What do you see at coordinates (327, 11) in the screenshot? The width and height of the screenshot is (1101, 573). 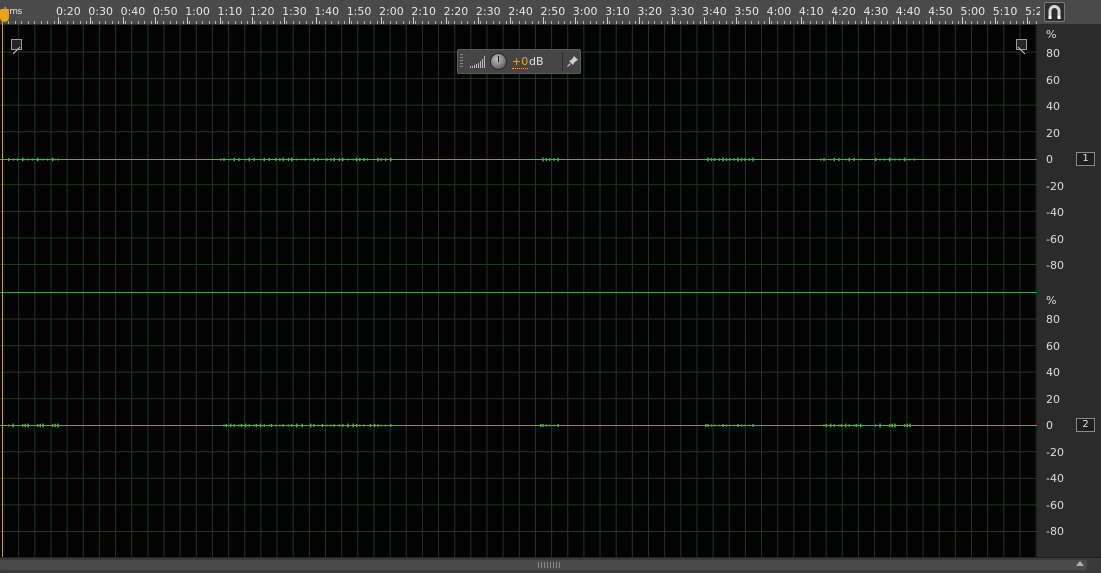 I see `ruler-time-label: 1:40` at bounding box center [327, 11].